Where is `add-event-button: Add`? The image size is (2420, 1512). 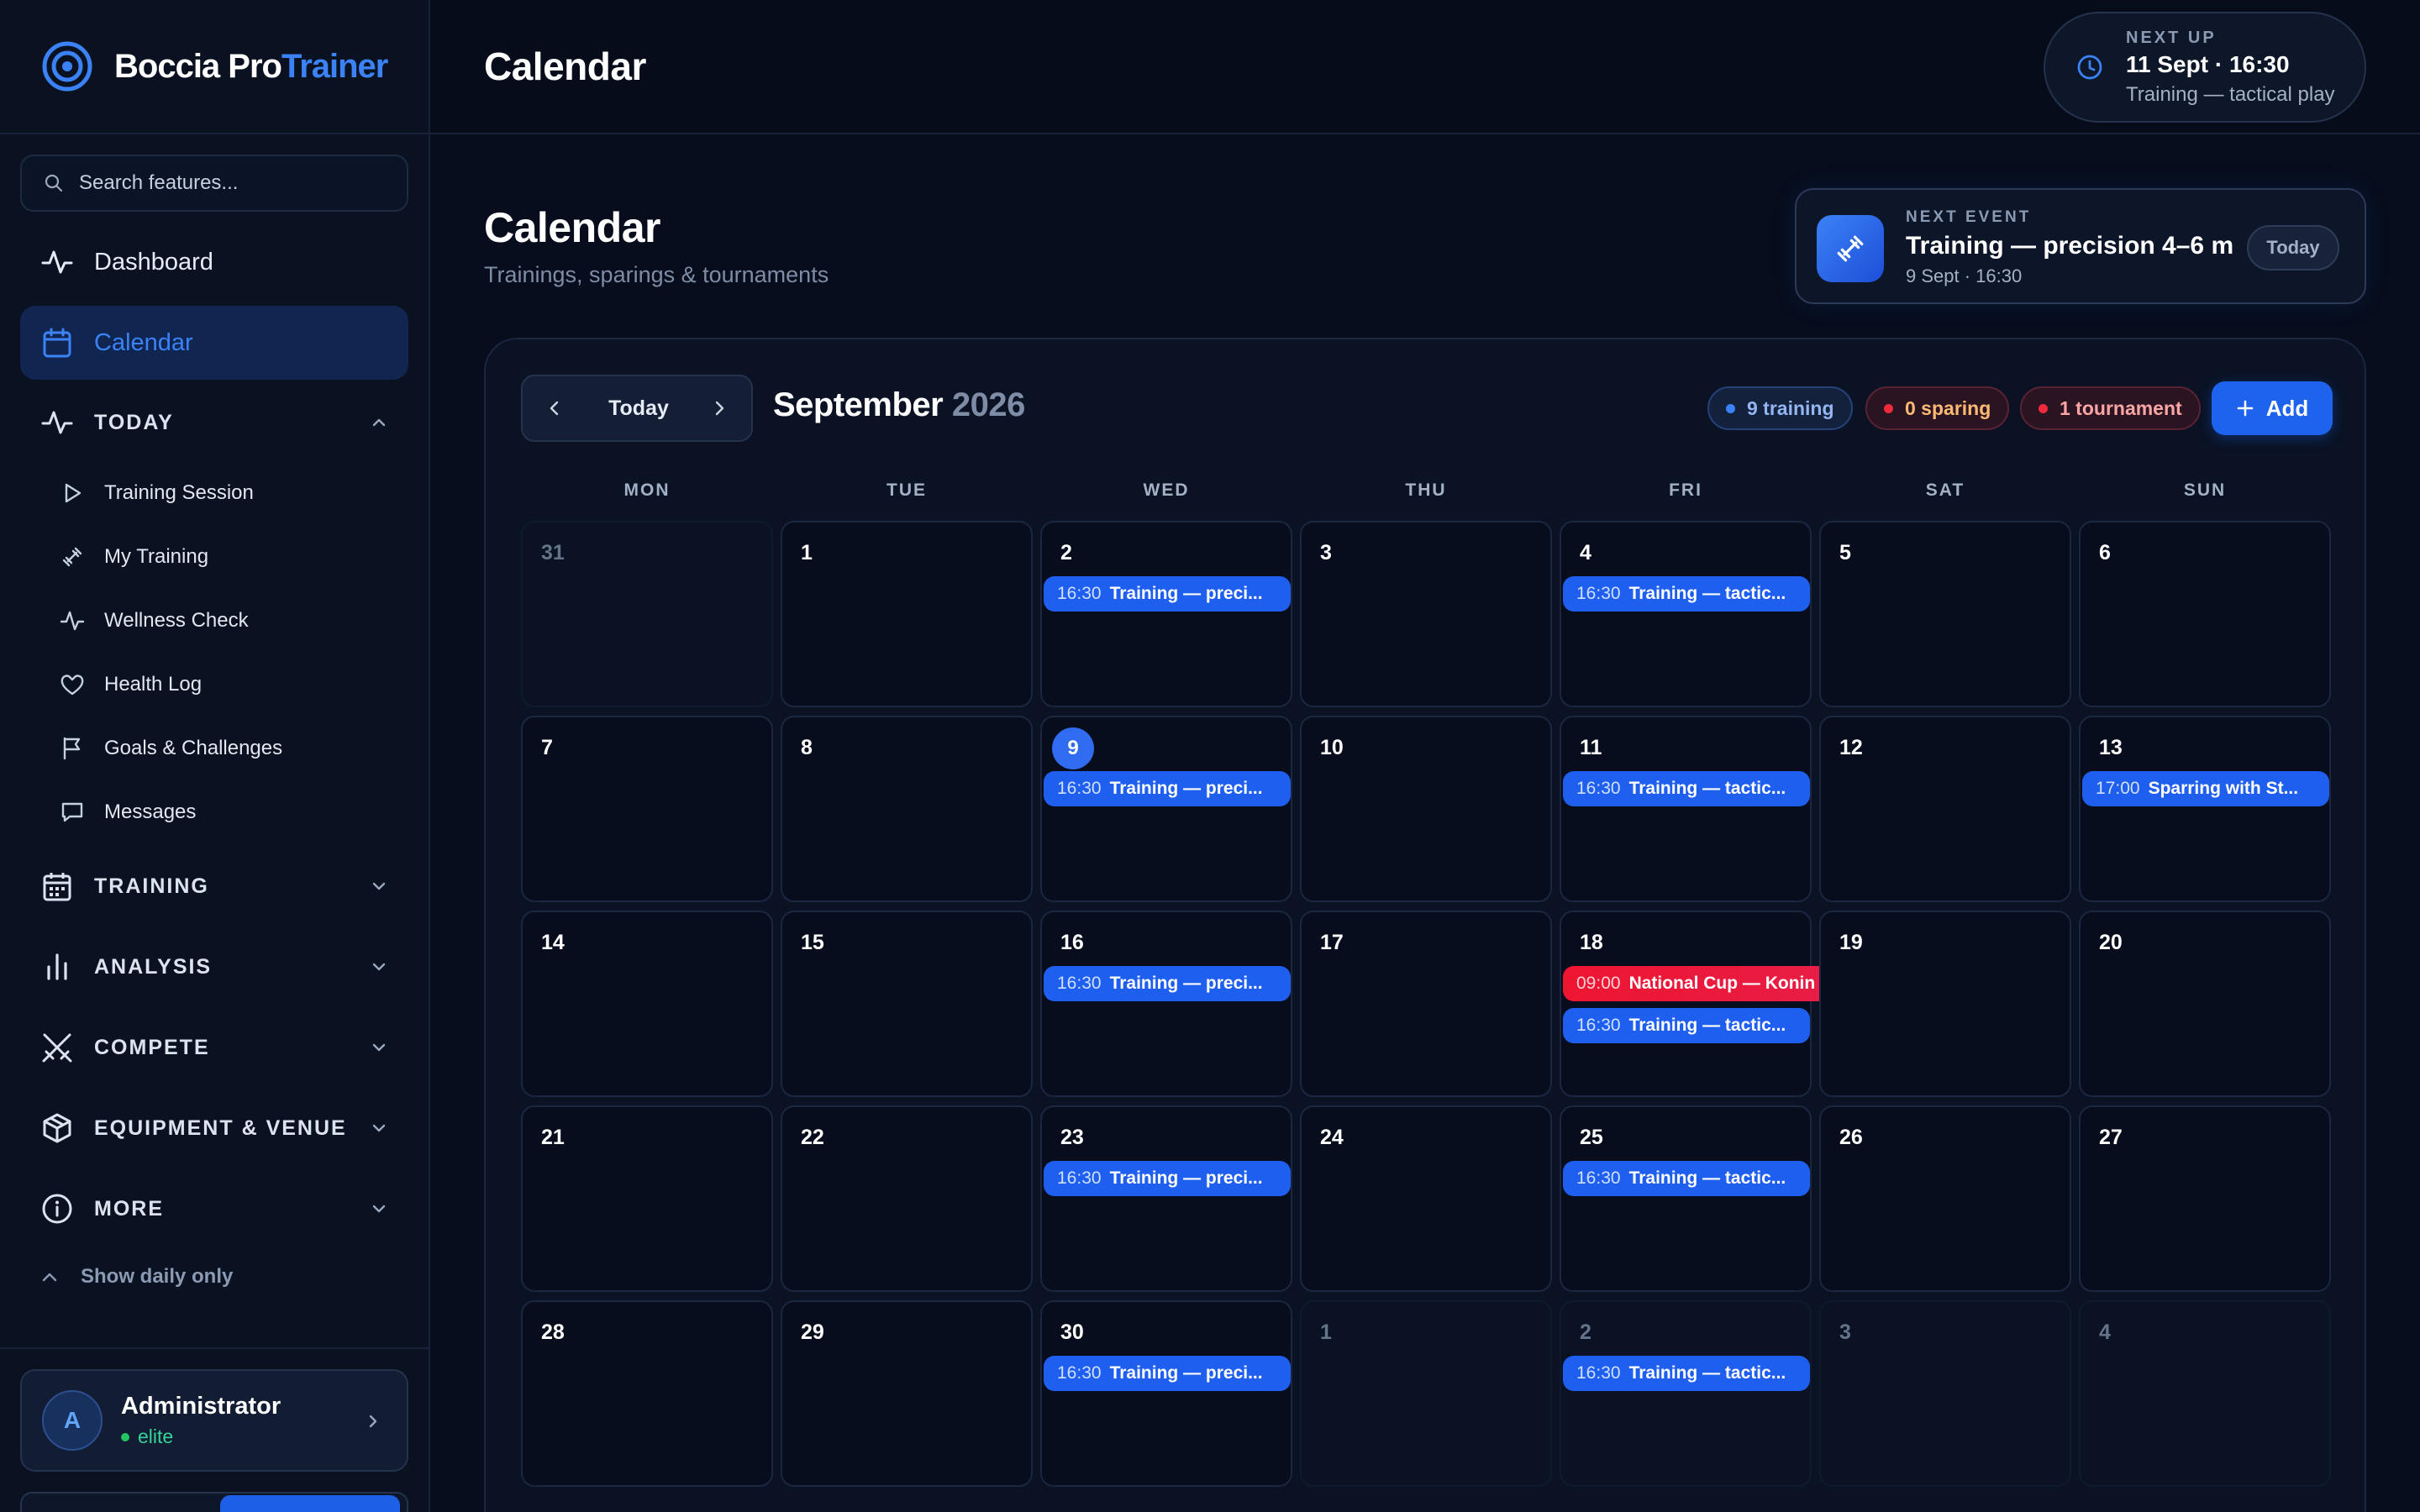 add-event-button: Add is located at coordinates (2272, 408).